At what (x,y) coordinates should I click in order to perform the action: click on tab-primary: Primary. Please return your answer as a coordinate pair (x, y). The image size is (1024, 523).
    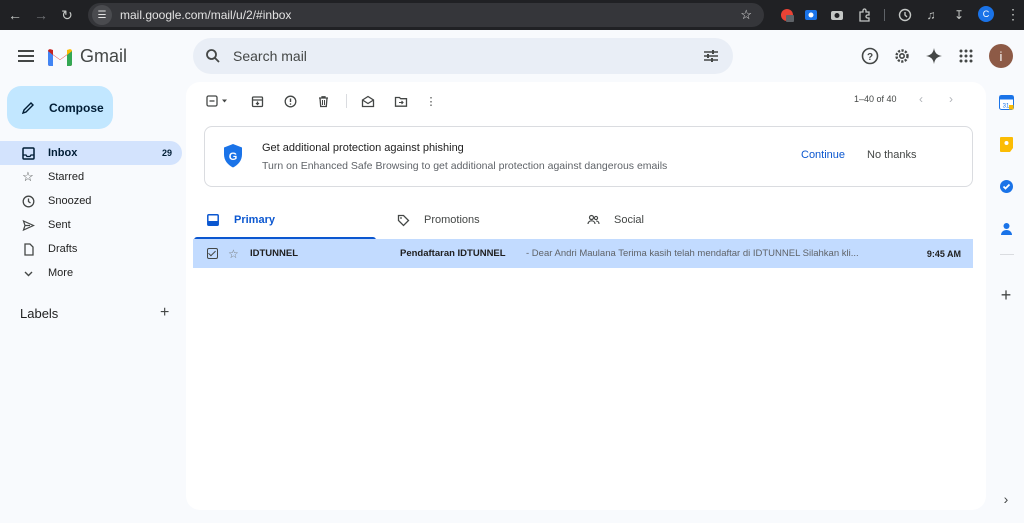
    Looking at the image, I should click on (285, 220).